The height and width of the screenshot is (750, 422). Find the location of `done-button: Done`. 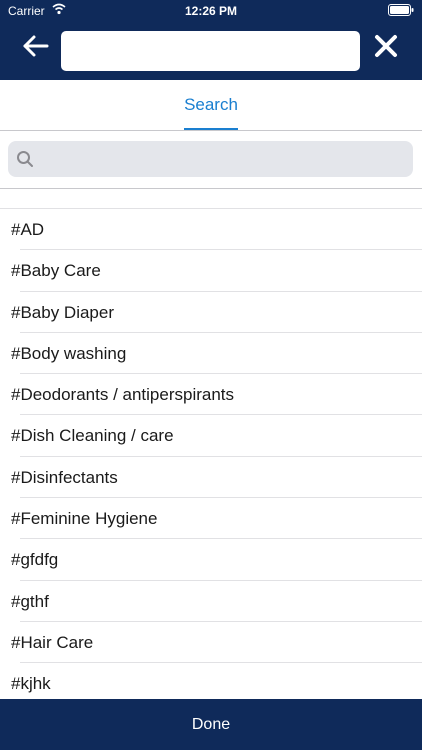

done-button: Done is located at coordinates (211, 724).